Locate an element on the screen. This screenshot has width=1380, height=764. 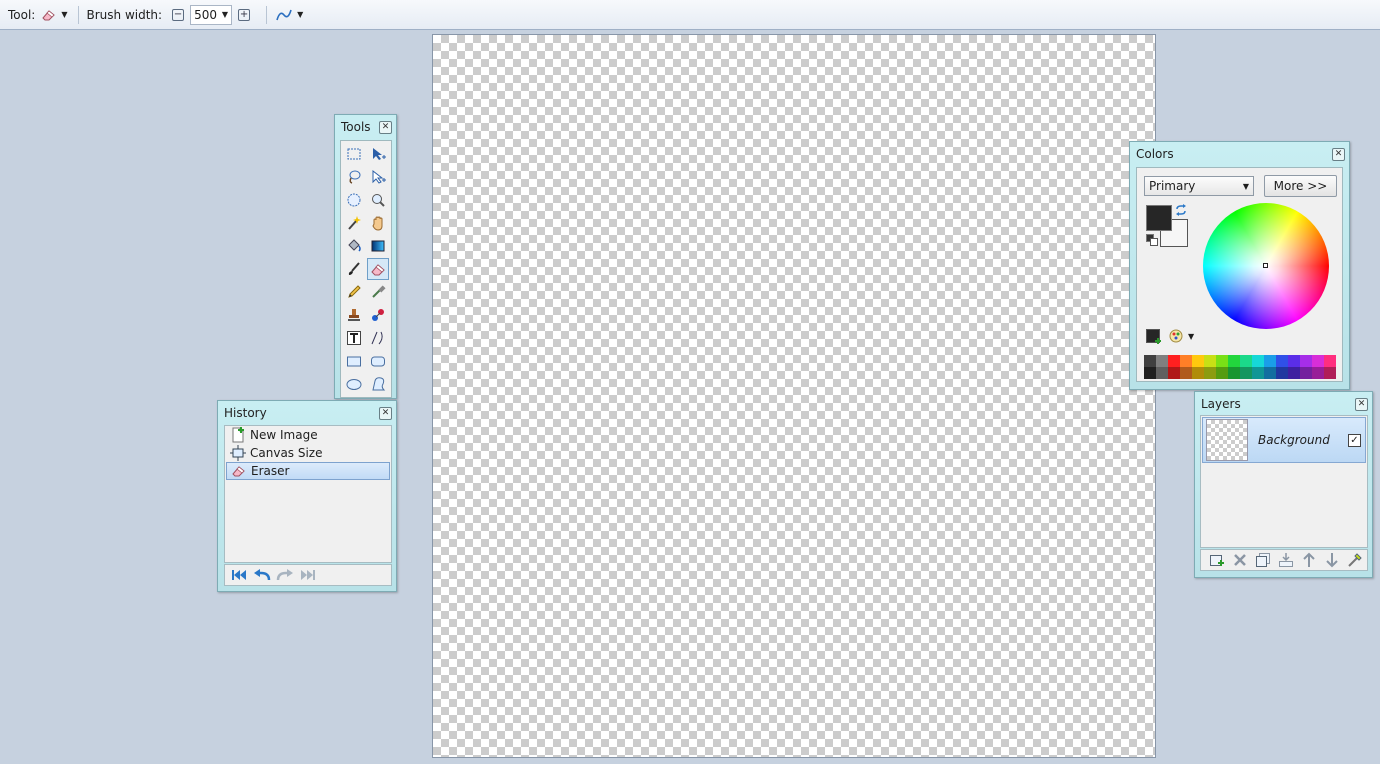
antialiasing-selector: ▼ is located at coordinates (289, 15).